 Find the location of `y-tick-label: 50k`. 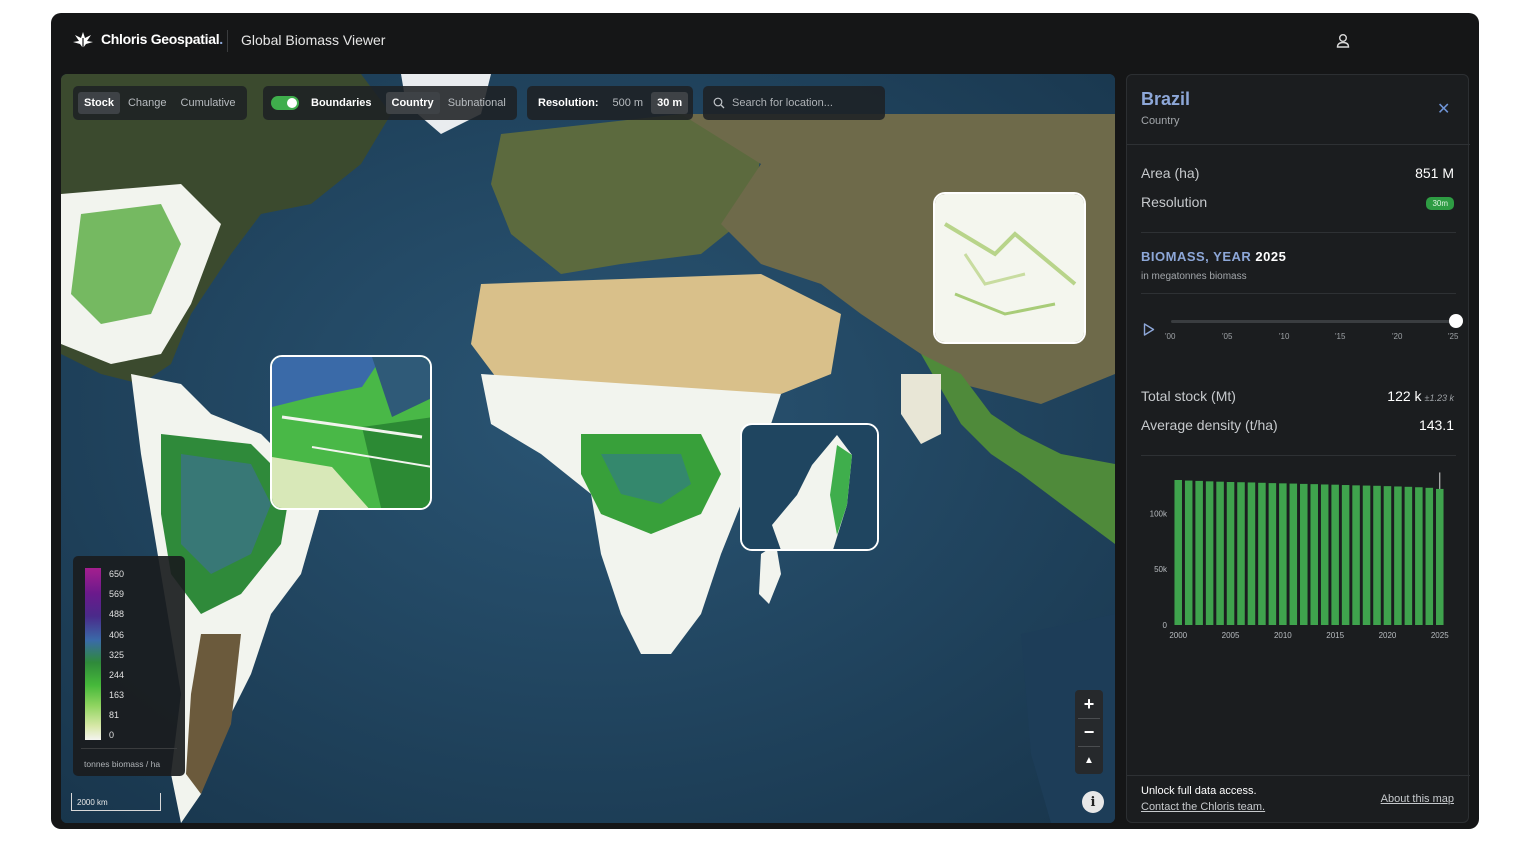

y-tick-label: 50k is located at coordinates (1161, 569).